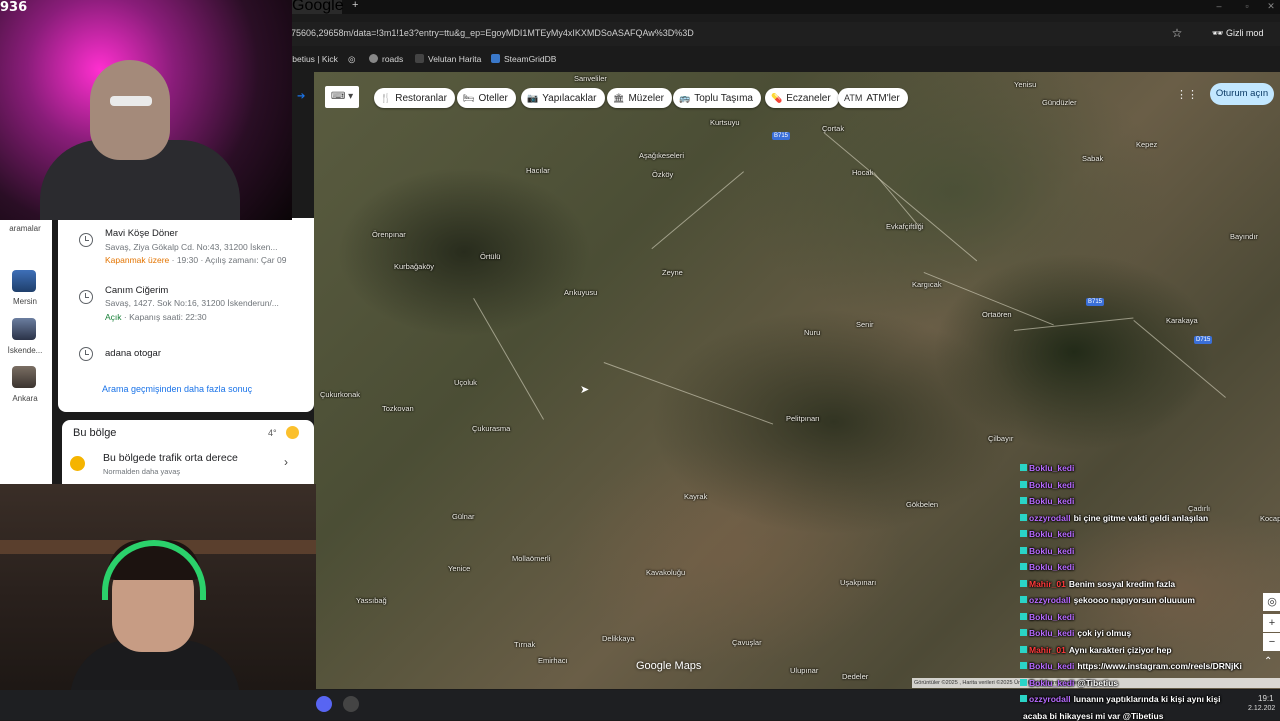 This screenshot has width=1280, height=721. Describe the element at coordinates (1268, 661) in the screenshot. I see `collapse-chevron-icon: ⌃` at that location.